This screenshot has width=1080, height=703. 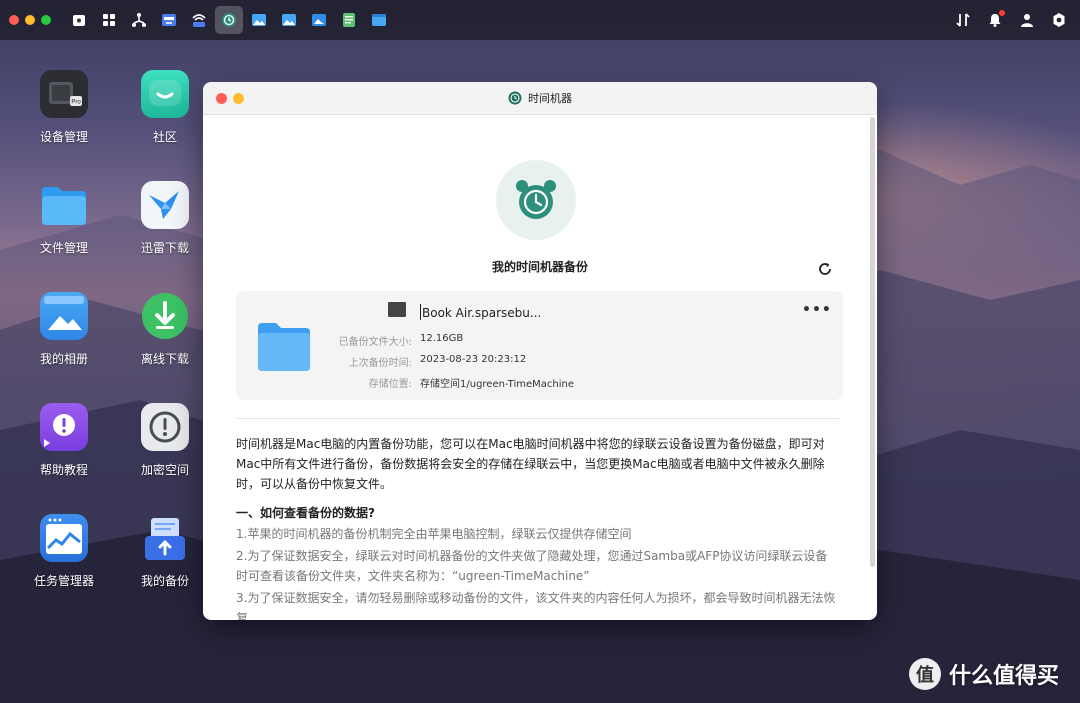 What do you see at coordinates (442, 338) in the screenshot?
I see `backup-size-value: 12.16GB` at bounding box center [442, 338].